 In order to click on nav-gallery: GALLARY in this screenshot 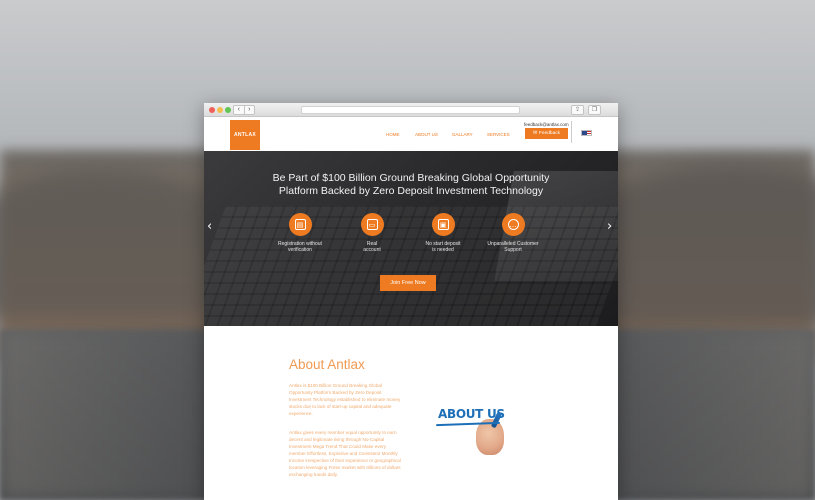, I will do `click(462, 134)`.